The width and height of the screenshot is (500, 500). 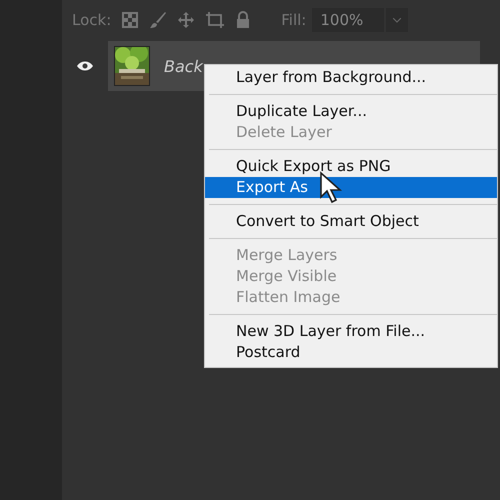 What do you see at coordinates (183, 66) in the screenshot?
I see `layer-name: Back` at bounding box center [183, 66].